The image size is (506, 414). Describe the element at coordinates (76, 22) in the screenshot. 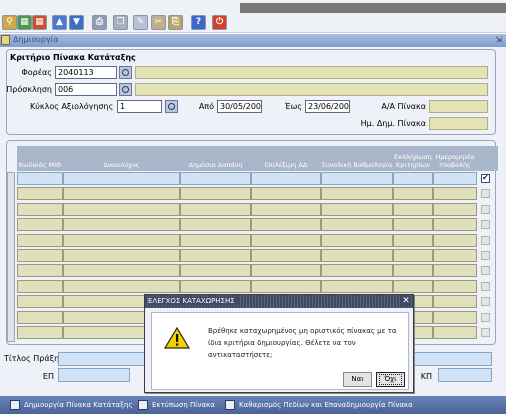

I see `arrow-down-button: ▼` at that location.